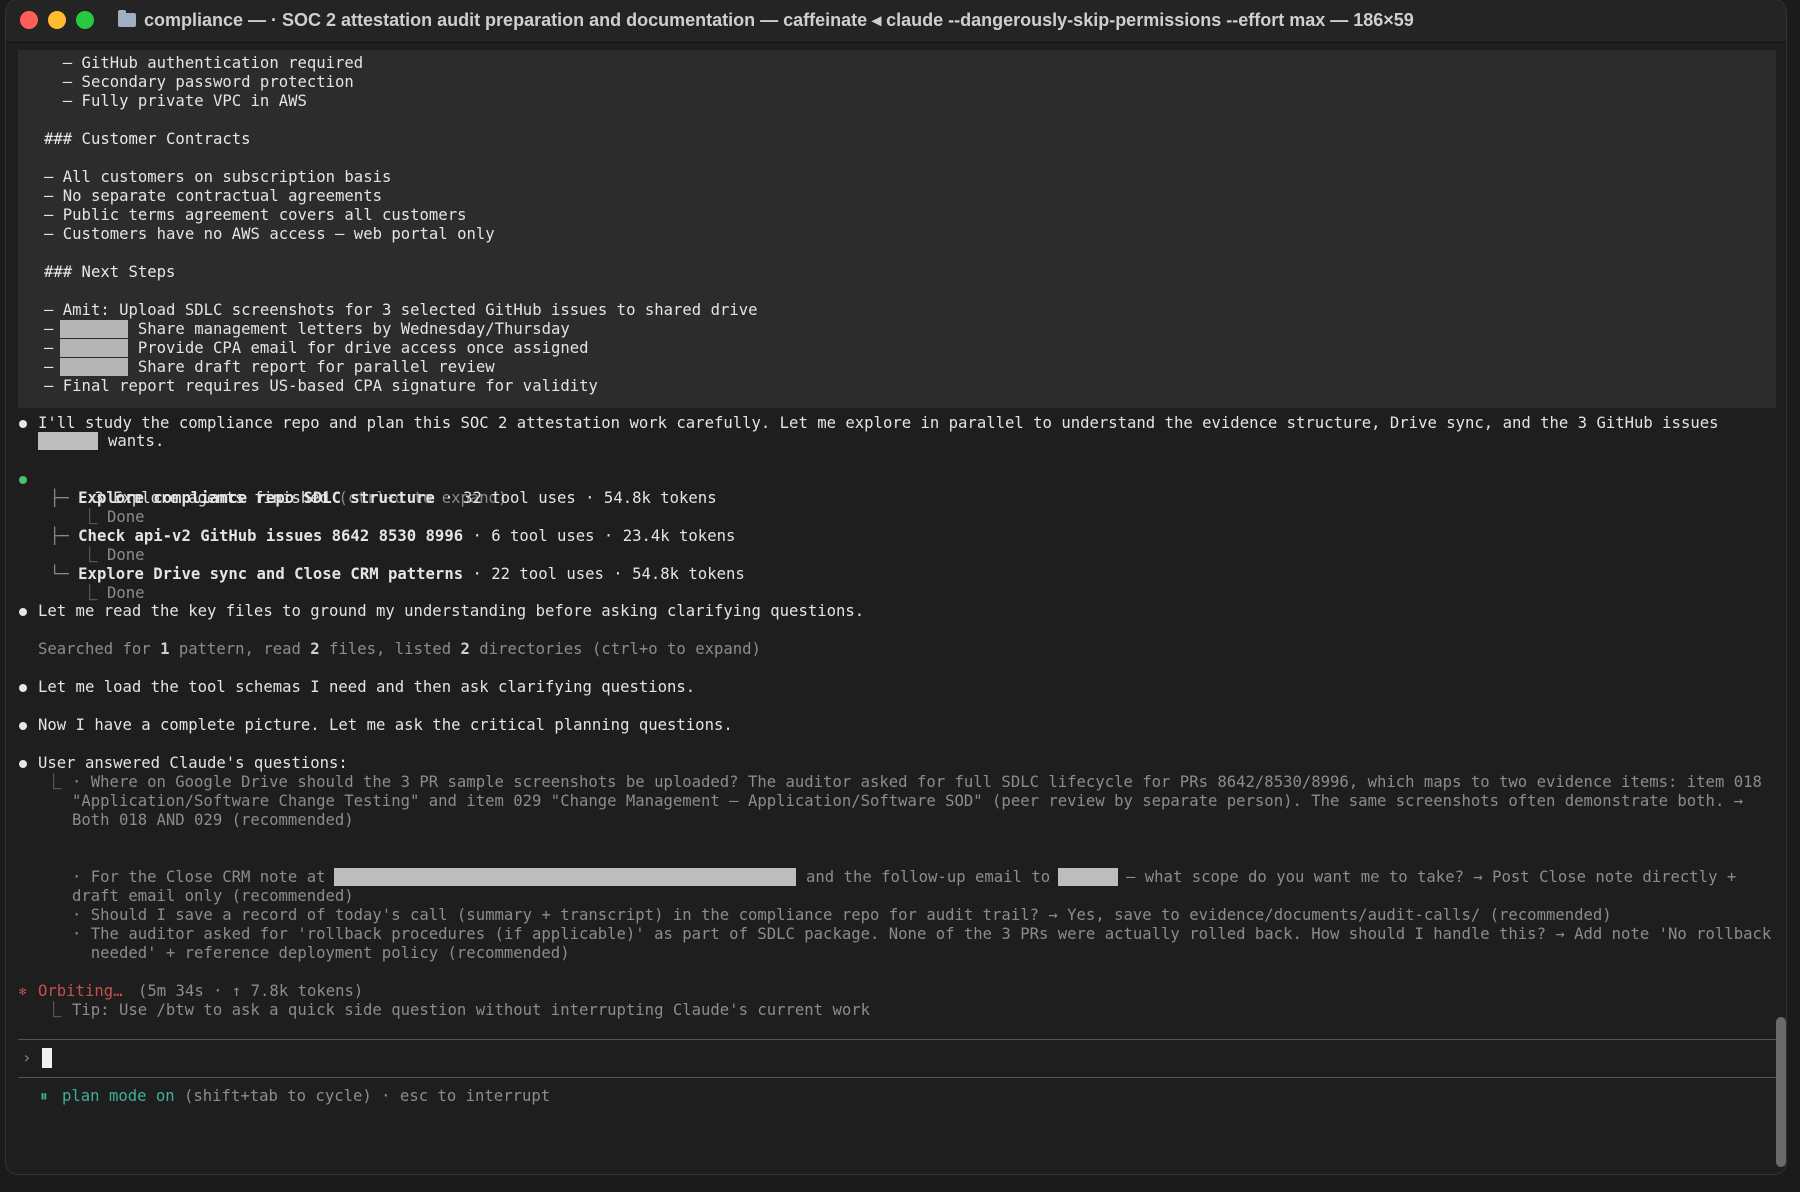 The image size is (1800, 1192). I want to click on zoom-button, so click(85, 20).